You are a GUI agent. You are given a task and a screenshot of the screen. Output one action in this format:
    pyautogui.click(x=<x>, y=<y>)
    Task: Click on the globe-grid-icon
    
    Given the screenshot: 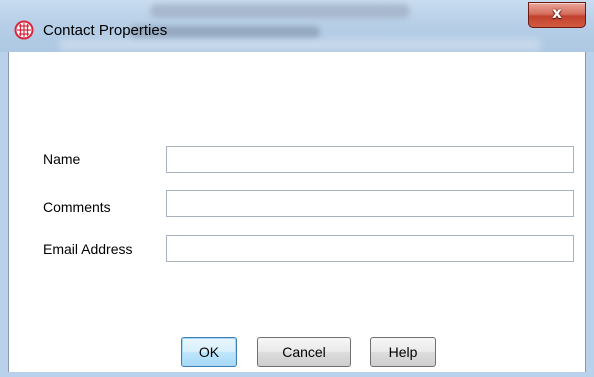 What is the action you would take?
    pyautogui.click(x=24, y=30)
    